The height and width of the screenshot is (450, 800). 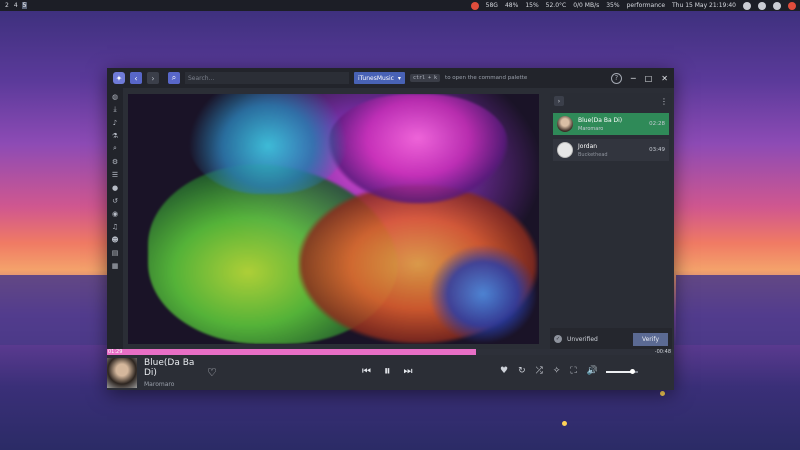 What do you see at coordinates (522, 371) in the screenshot?
I see `repeat-icon: ↻` at bounding box center [522, 371].